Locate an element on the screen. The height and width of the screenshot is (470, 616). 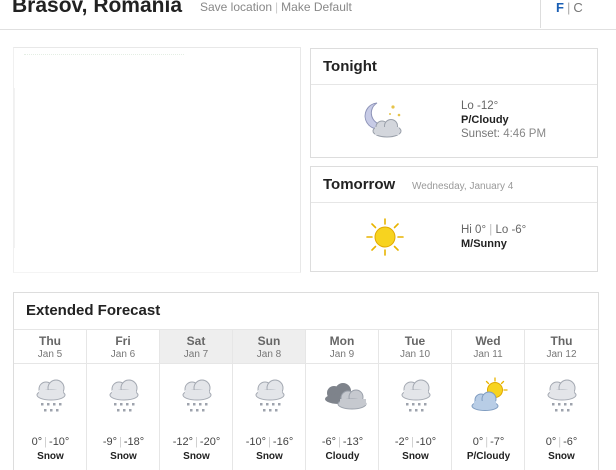
day-low: -13° is located at coordinates (353, 442).